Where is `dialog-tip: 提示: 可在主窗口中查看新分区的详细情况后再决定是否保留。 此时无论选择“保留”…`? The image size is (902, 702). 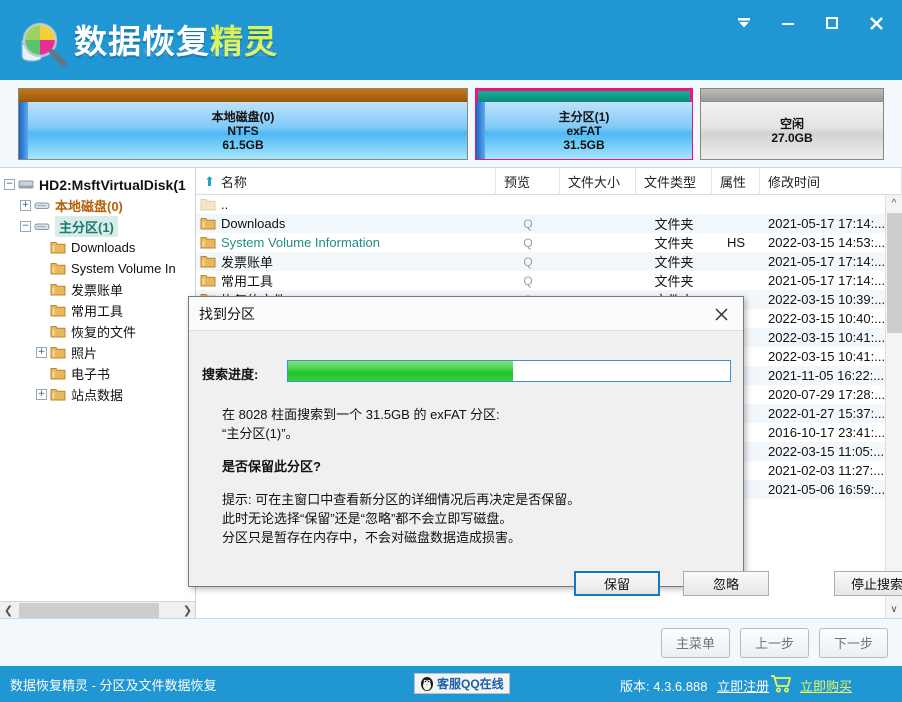 dialog-tip: 提示: 可在主窗口中查看新分区的详细情况后再决定是否保留。 此时无论选择“保留”… is located at coordinates (472, 518).